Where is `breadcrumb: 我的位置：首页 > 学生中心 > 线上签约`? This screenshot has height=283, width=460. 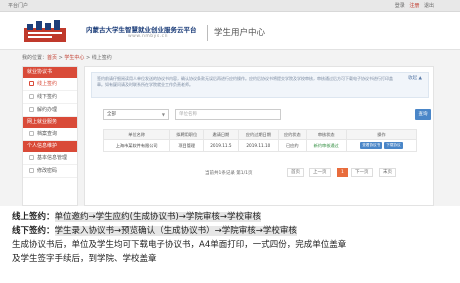 breadcrumb: 我的位置：首页 > 学生中心 > 线上签约 is located at coordinates (67, 58).